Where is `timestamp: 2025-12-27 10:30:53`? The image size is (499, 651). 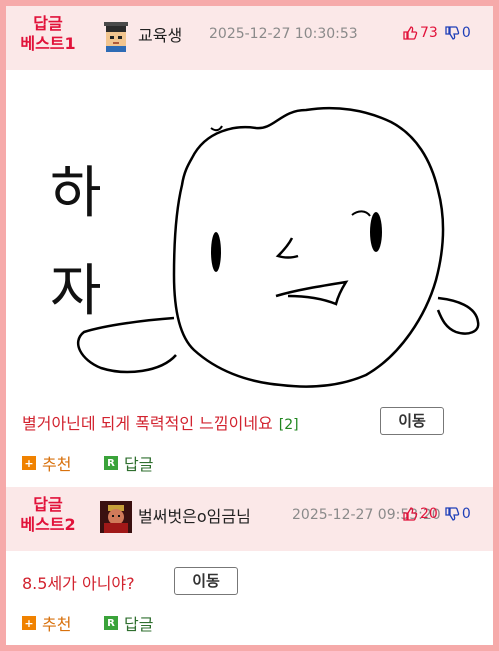
timestamp: 2025-12-27 10:30:53 is located at coordinates (283, 34).